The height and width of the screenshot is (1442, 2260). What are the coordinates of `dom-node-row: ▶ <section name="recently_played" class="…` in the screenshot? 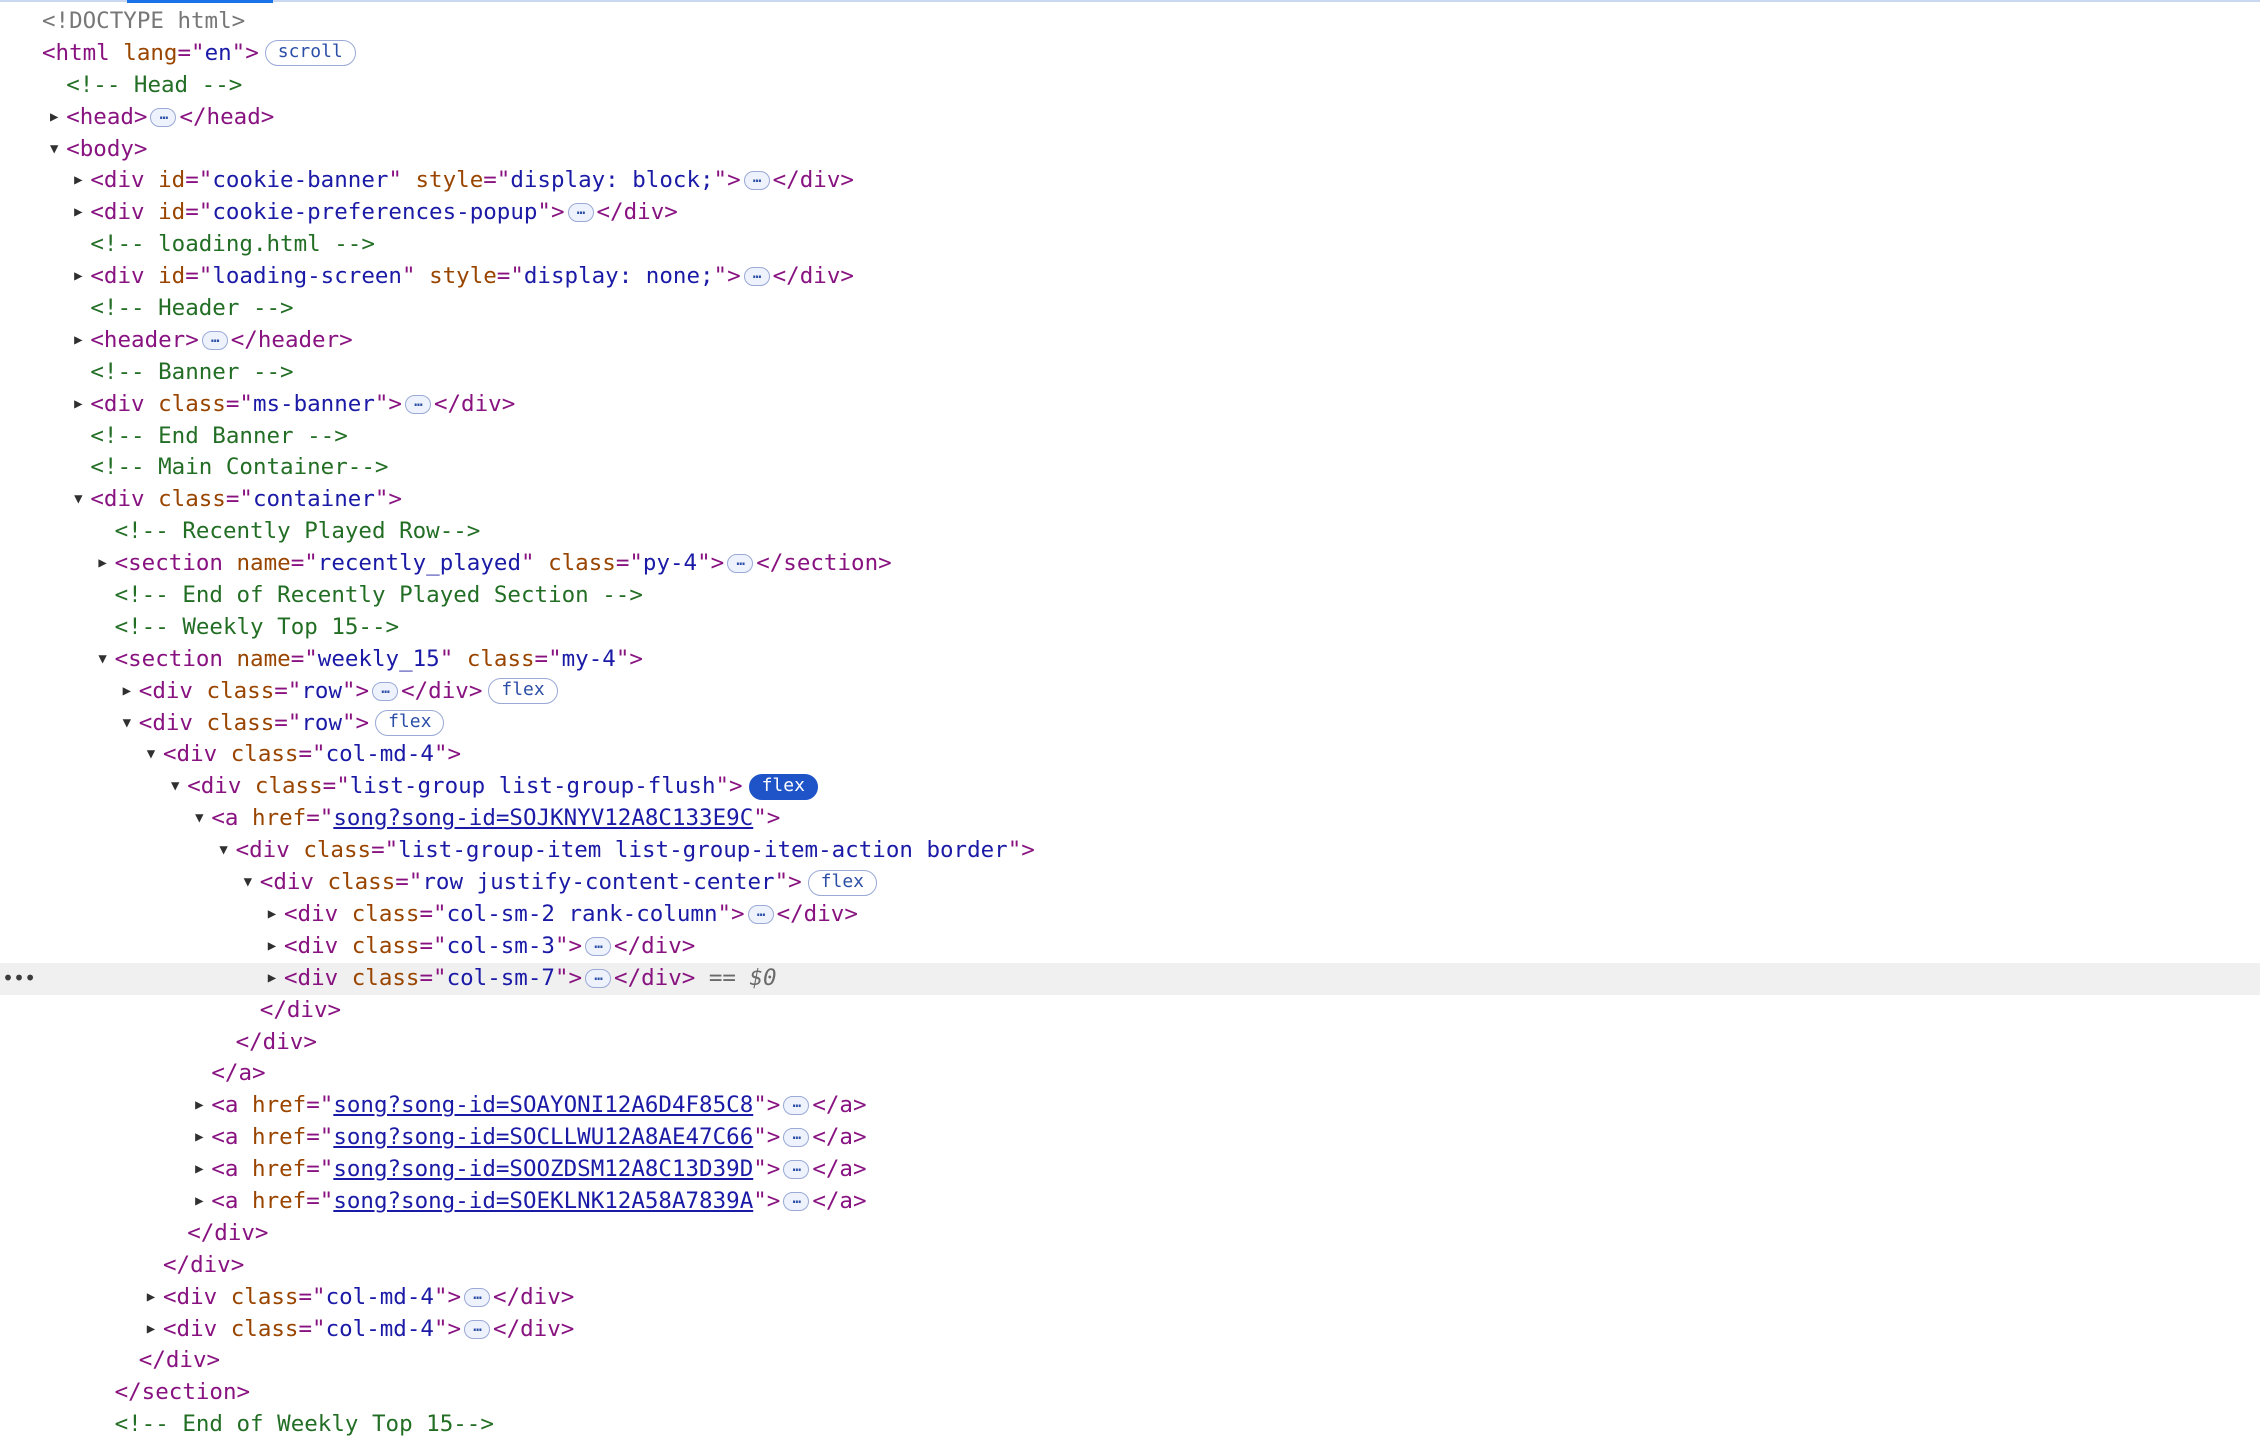 It's located at (1130, 564).